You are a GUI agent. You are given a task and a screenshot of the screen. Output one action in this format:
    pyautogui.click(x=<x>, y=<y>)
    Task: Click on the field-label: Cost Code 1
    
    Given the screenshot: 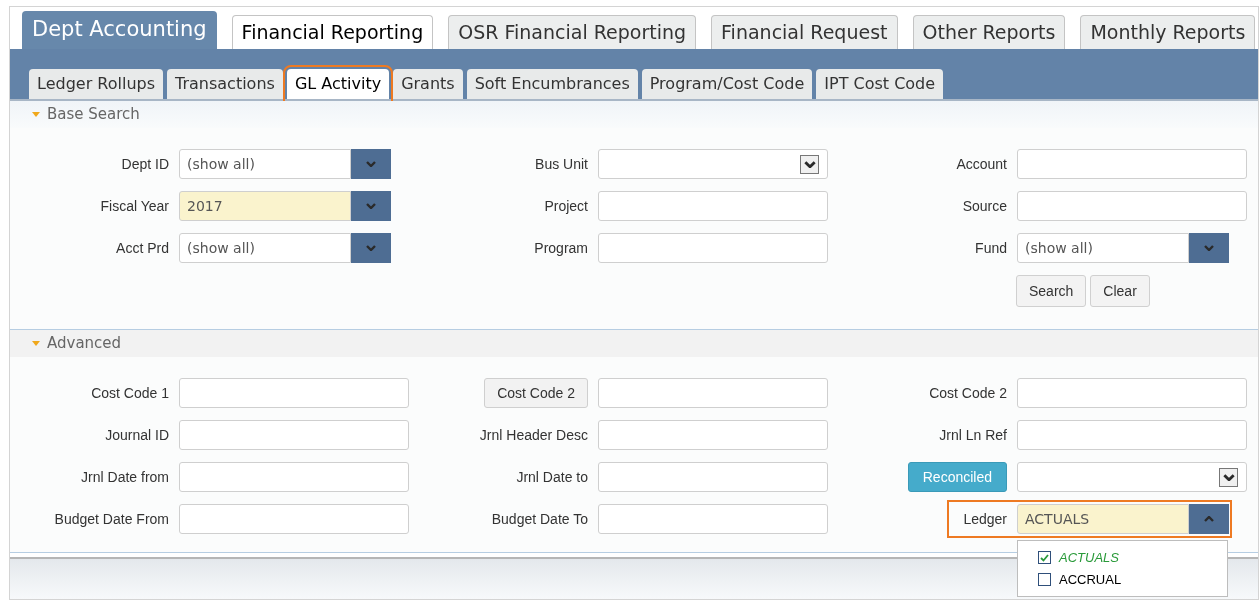 What is the action you would take?
    pyautogui.click(x=130, y=393)
    